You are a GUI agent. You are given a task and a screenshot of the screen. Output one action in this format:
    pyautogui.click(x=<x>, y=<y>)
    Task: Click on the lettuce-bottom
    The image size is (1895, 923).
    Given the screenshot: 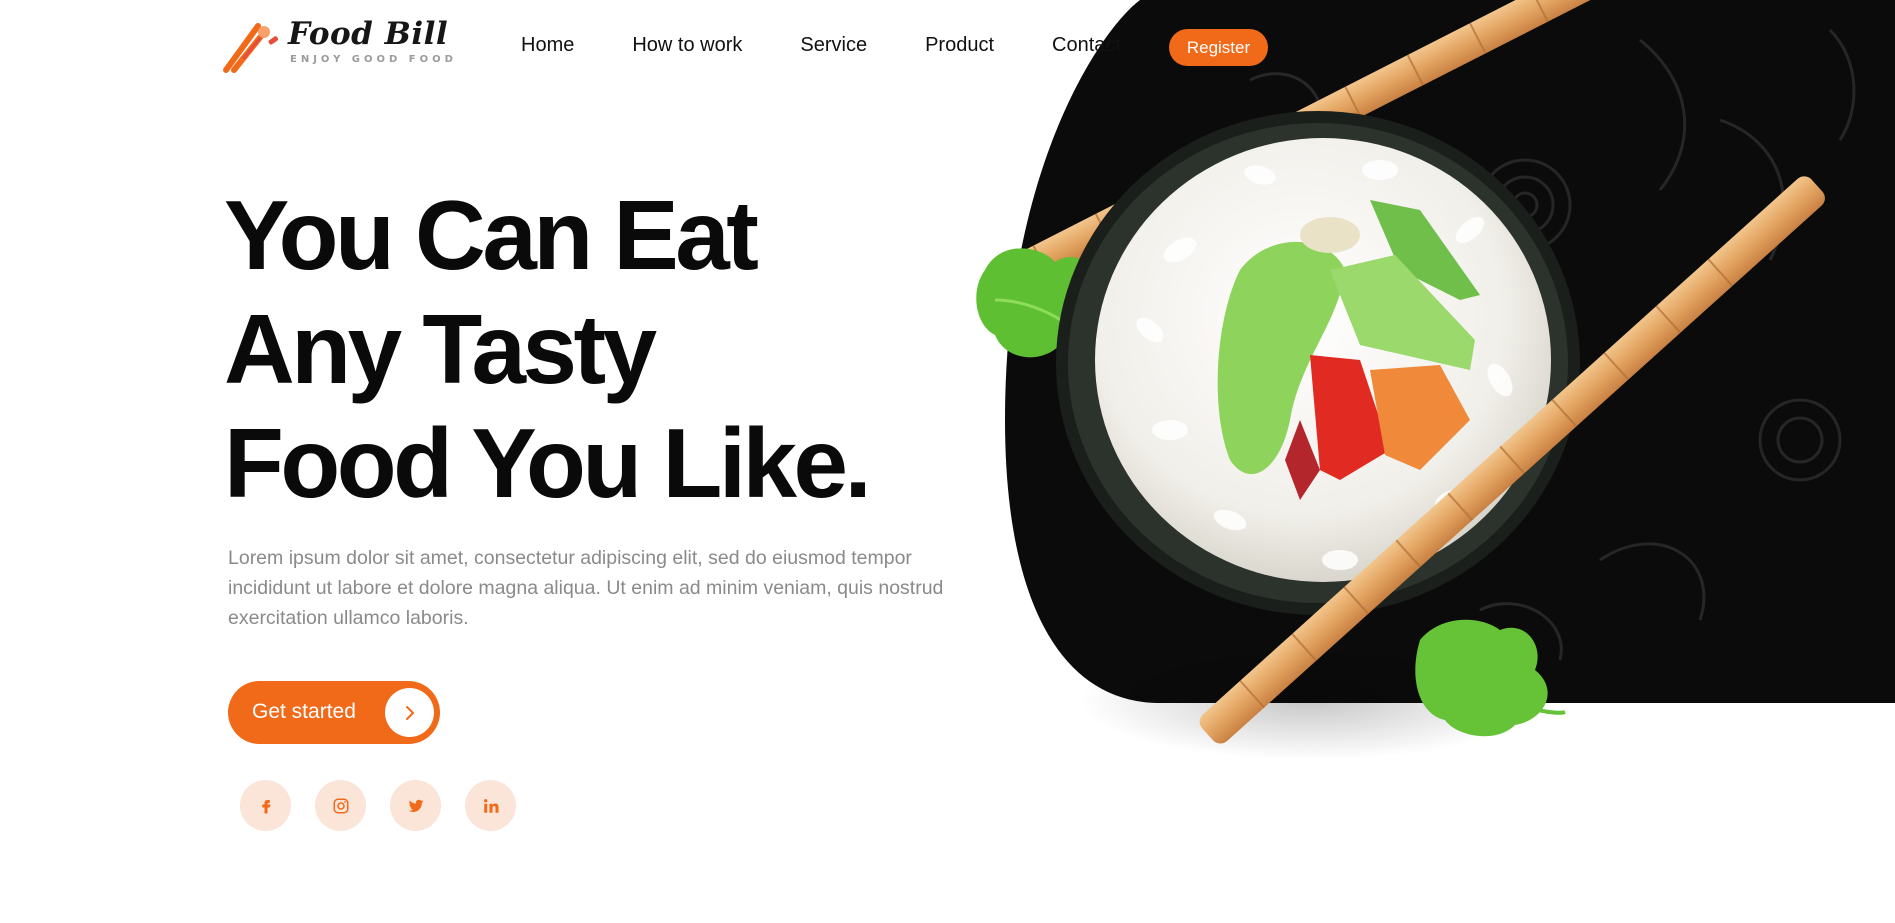 What is the action you would take?
    pyautogui.click(x=1481, y=678)
    